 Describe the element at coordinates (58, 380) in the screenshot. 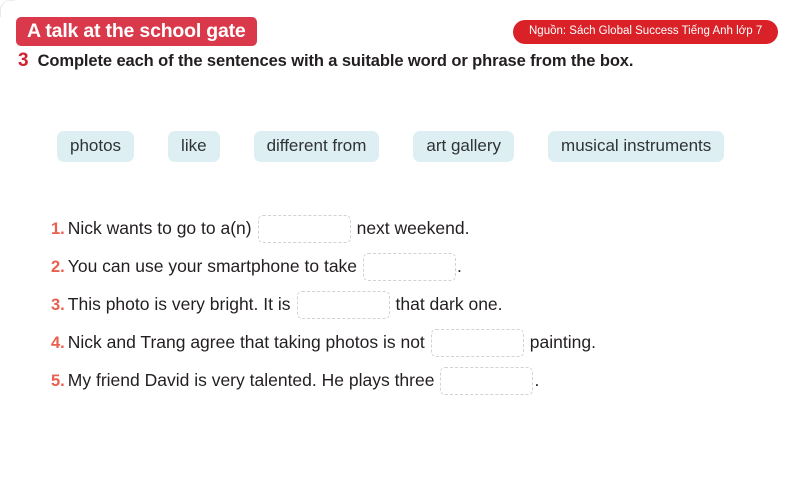

I see `sentence-number-5: 5.` at that location.